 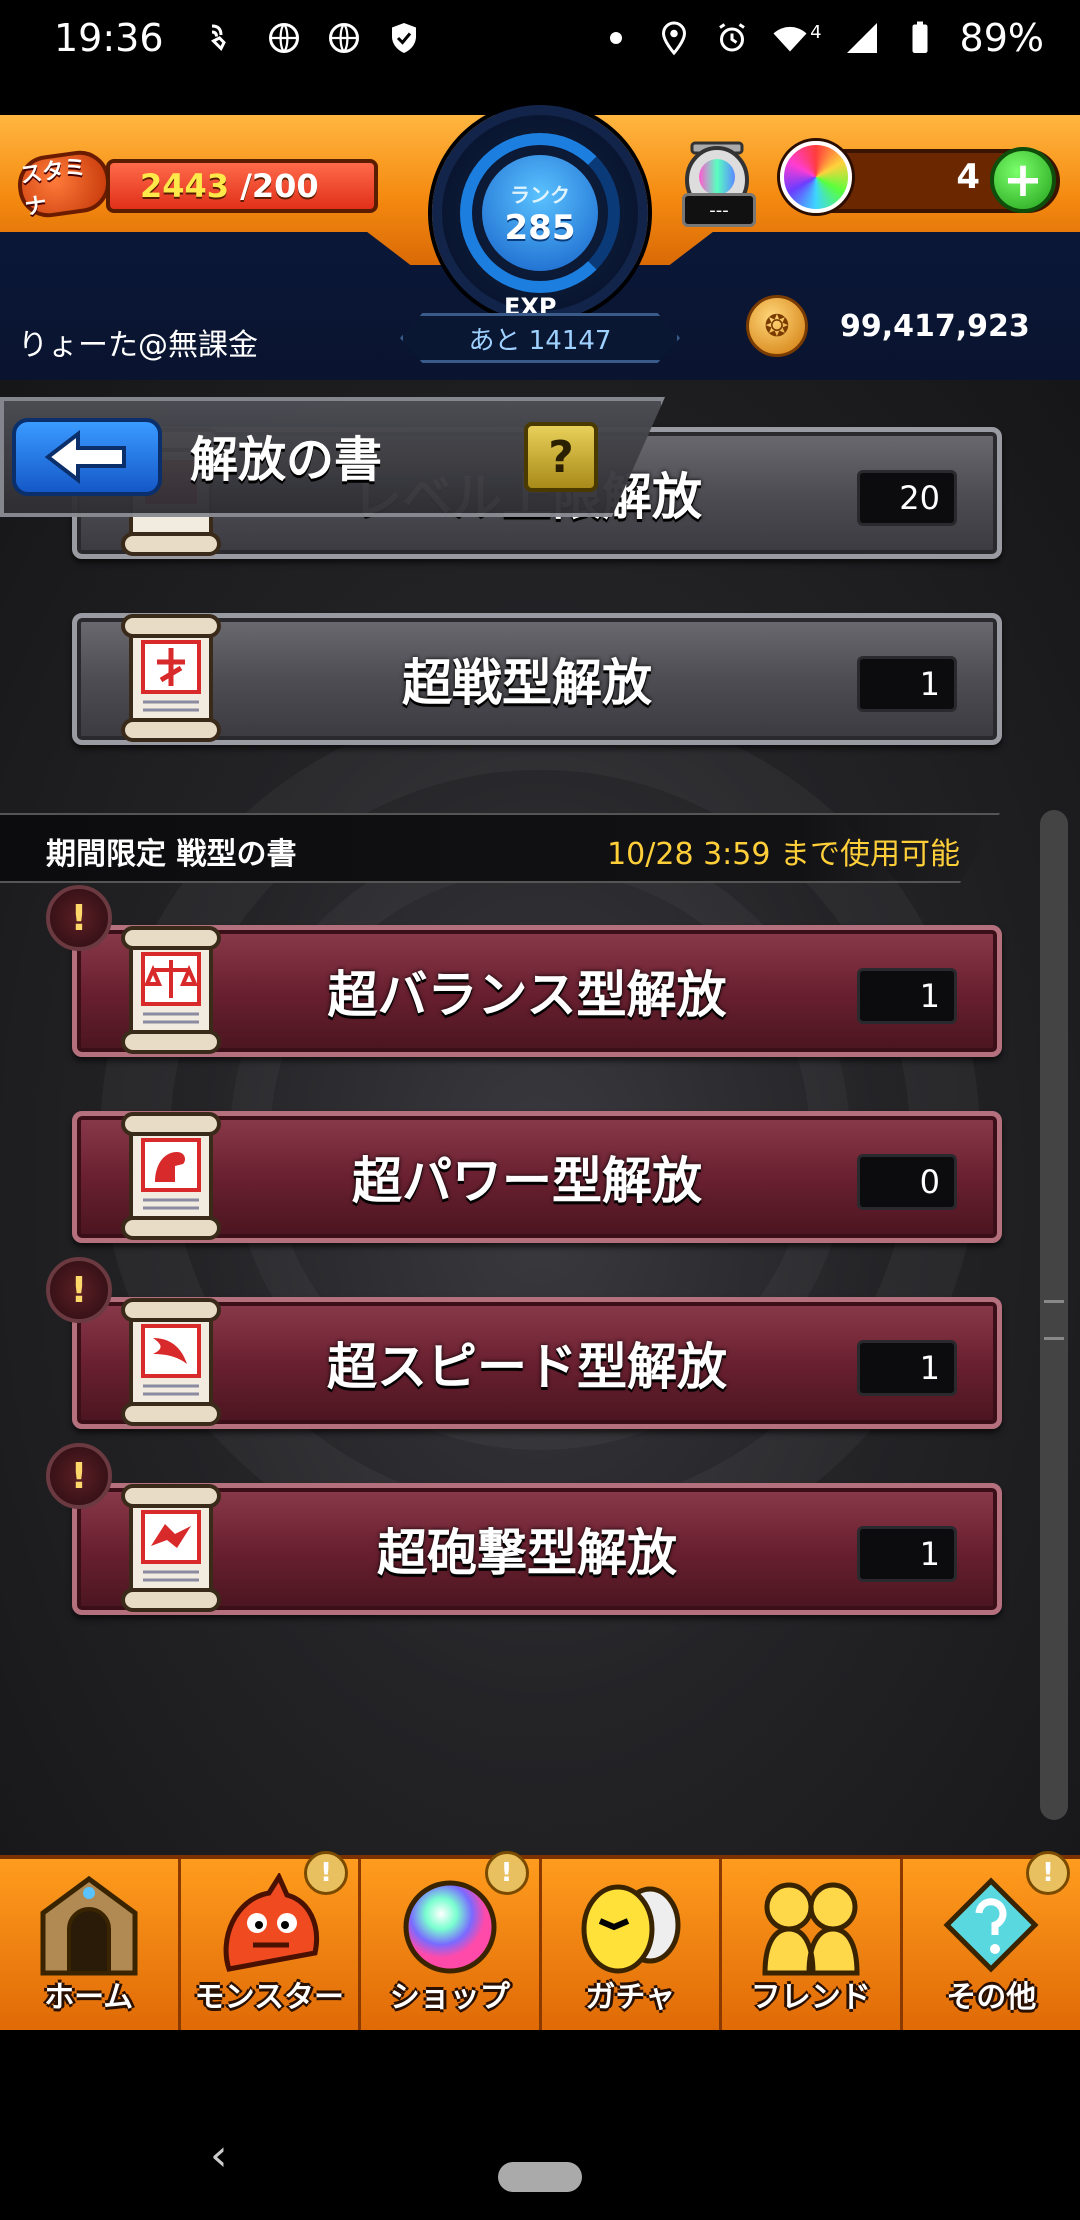 What do you see at coordinates (64, 184) in the screenshot?
I see `stamina-icon: スタミナ` at bounding box center [64, 184].